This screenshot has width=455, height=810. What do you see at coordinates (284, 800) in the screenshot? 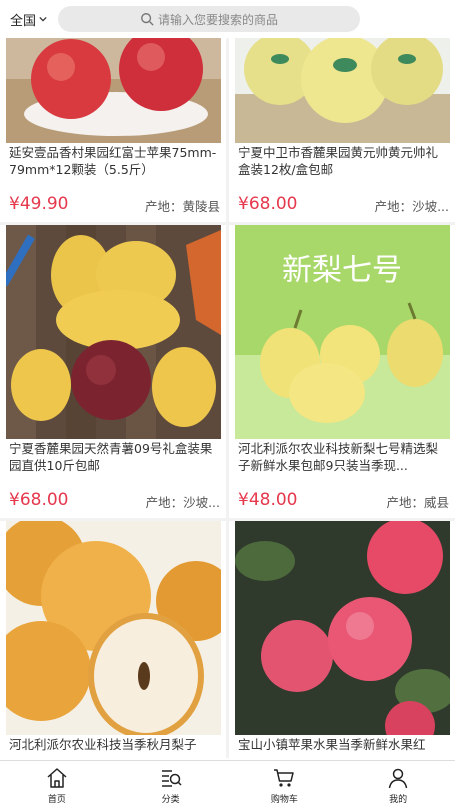
I see `tab-label: 购物车` at bounding box center [284, 800].